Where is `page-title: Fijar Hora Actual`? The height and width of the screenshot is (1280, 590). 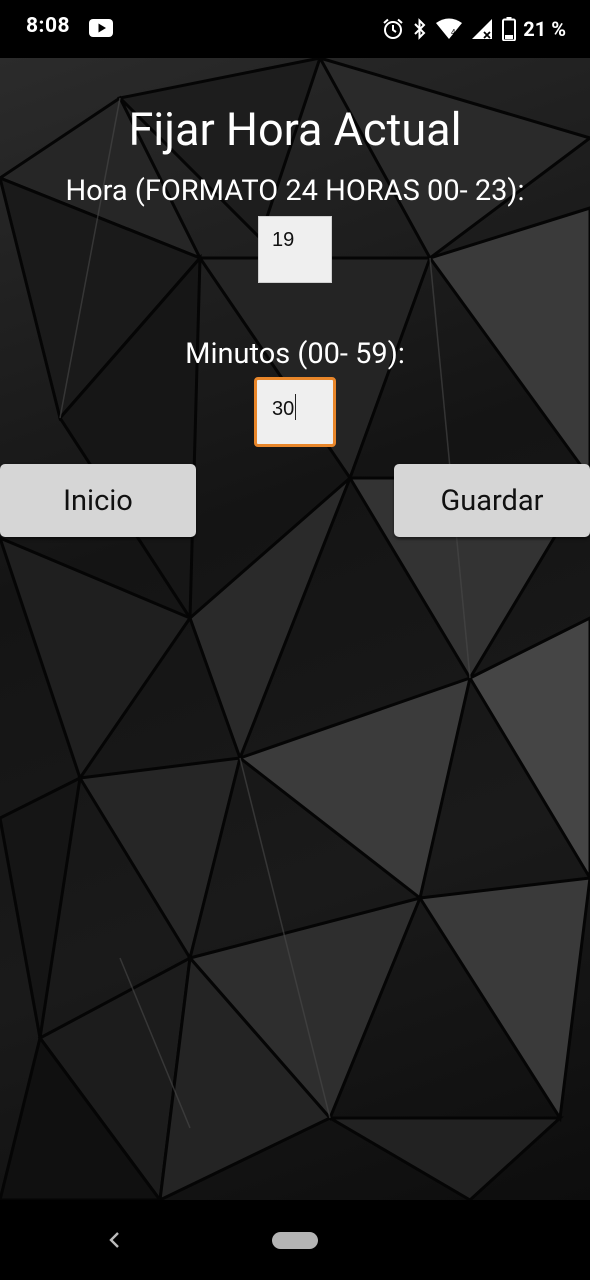 page-title: Fijar Hora Actual is located at coordinates (295, 129).